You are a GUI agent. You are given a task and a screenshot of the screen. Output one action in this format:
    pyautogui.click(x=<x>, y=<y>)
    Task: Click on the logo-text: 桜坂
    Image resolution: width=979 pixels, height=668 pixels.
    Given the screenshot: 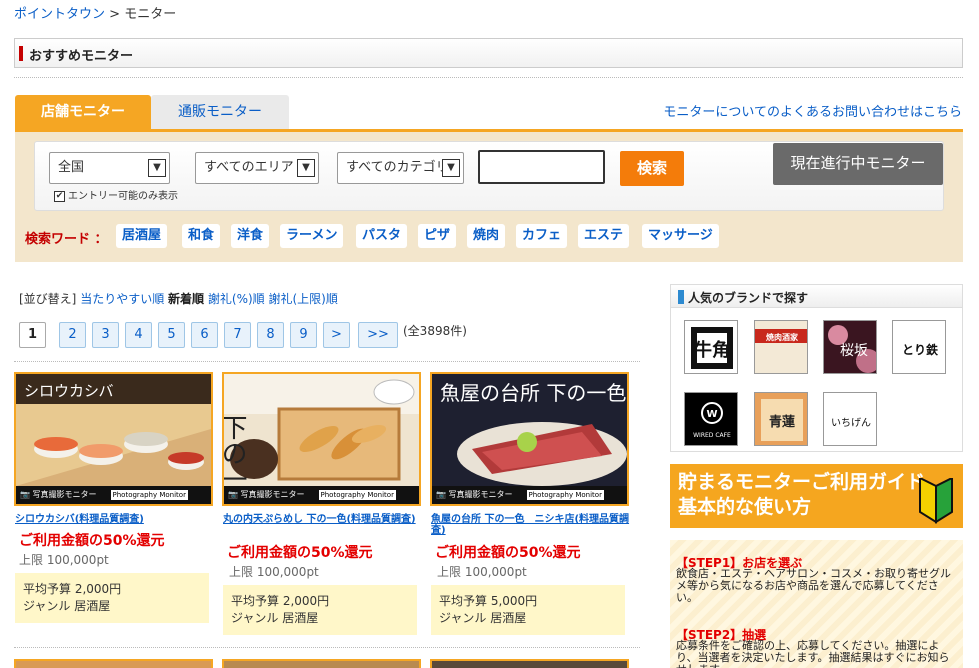 What is the action you would take?
    pyautogui.click(x=854, y=351)
    